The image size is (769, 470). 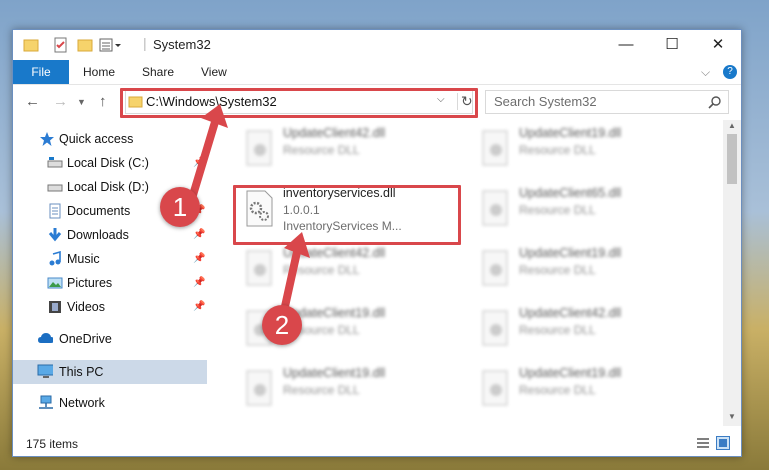 I want to click on callout-step-2: 2, so click(x=282, y=325).